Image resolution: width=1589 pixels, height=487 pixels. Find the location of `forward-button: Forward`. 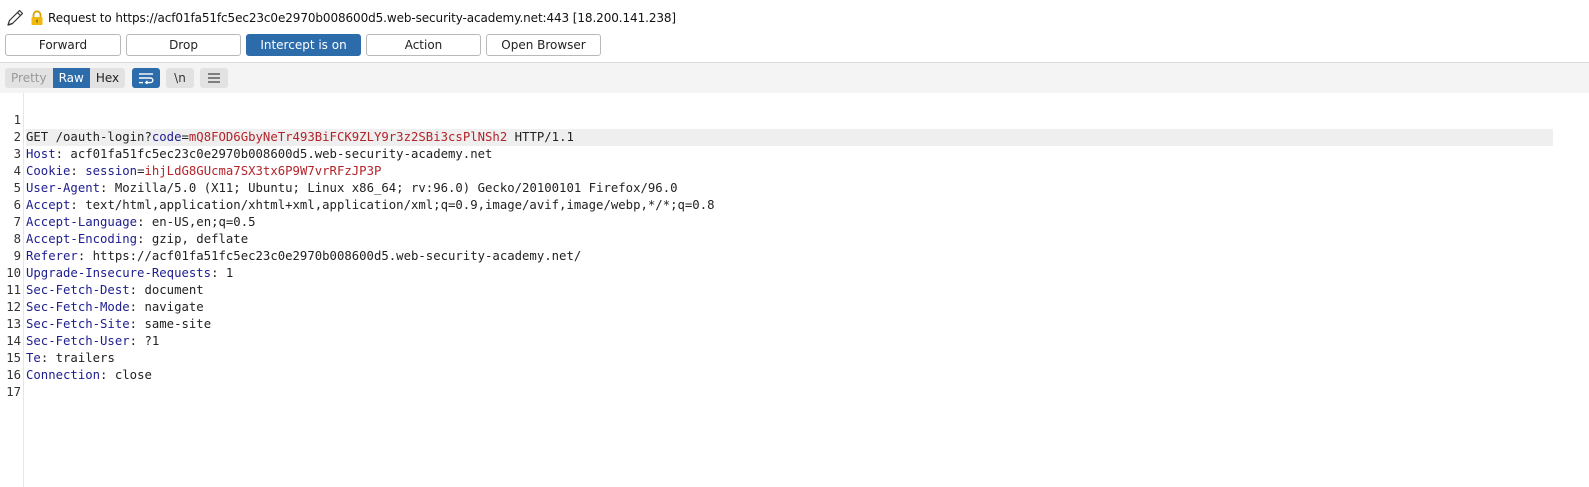

forward-button: Forward is located at coordinates (63, 45).